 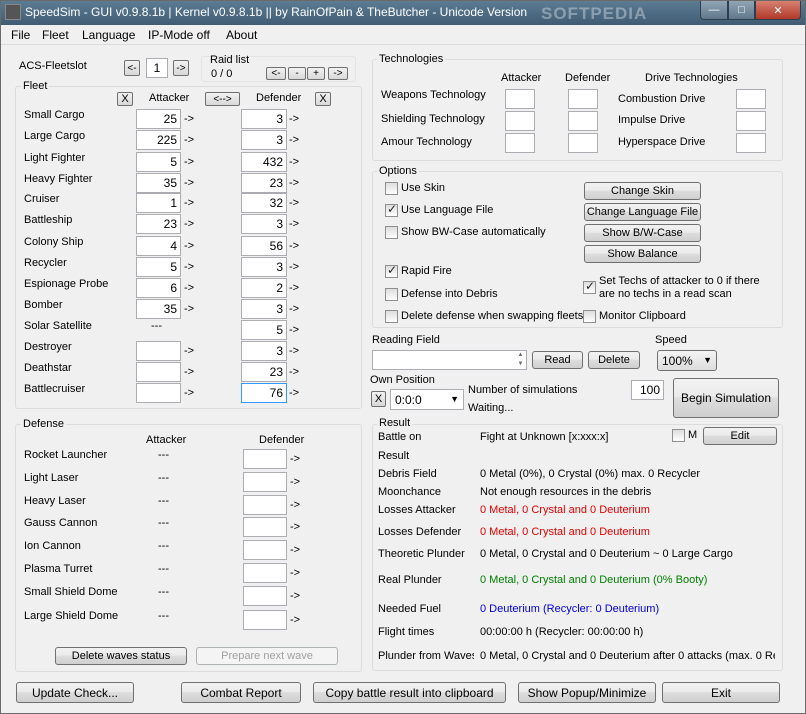 I want to click on menu-about: About, so click(x=241, y=35).